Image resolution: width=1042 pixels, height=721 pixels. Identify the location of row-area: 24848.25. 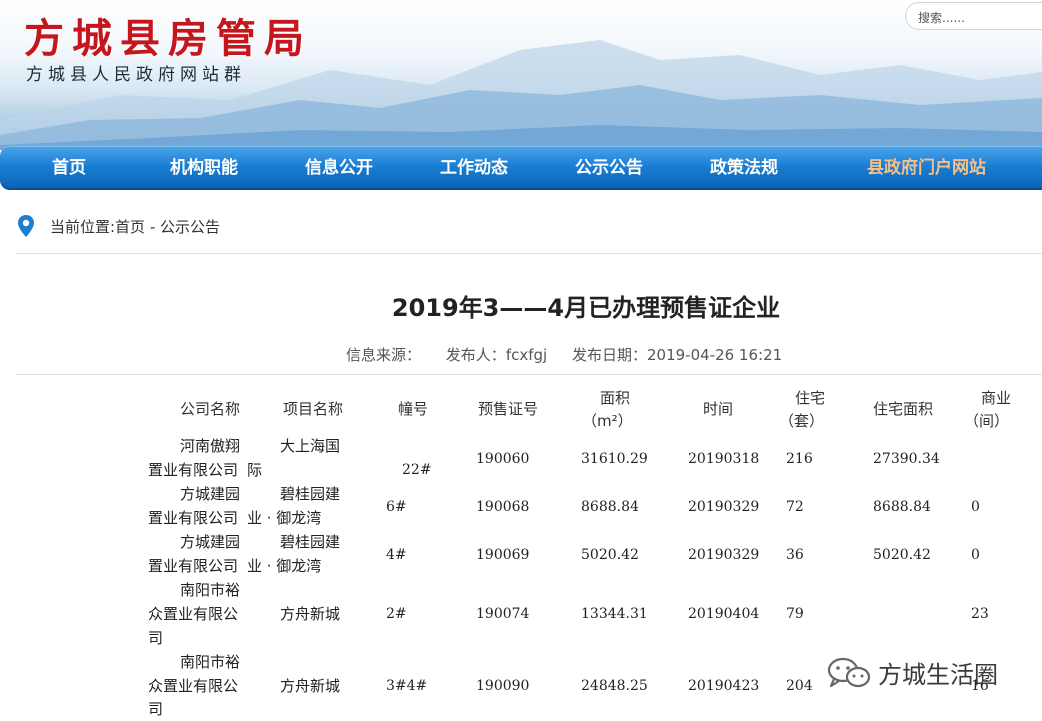
(614, 686).